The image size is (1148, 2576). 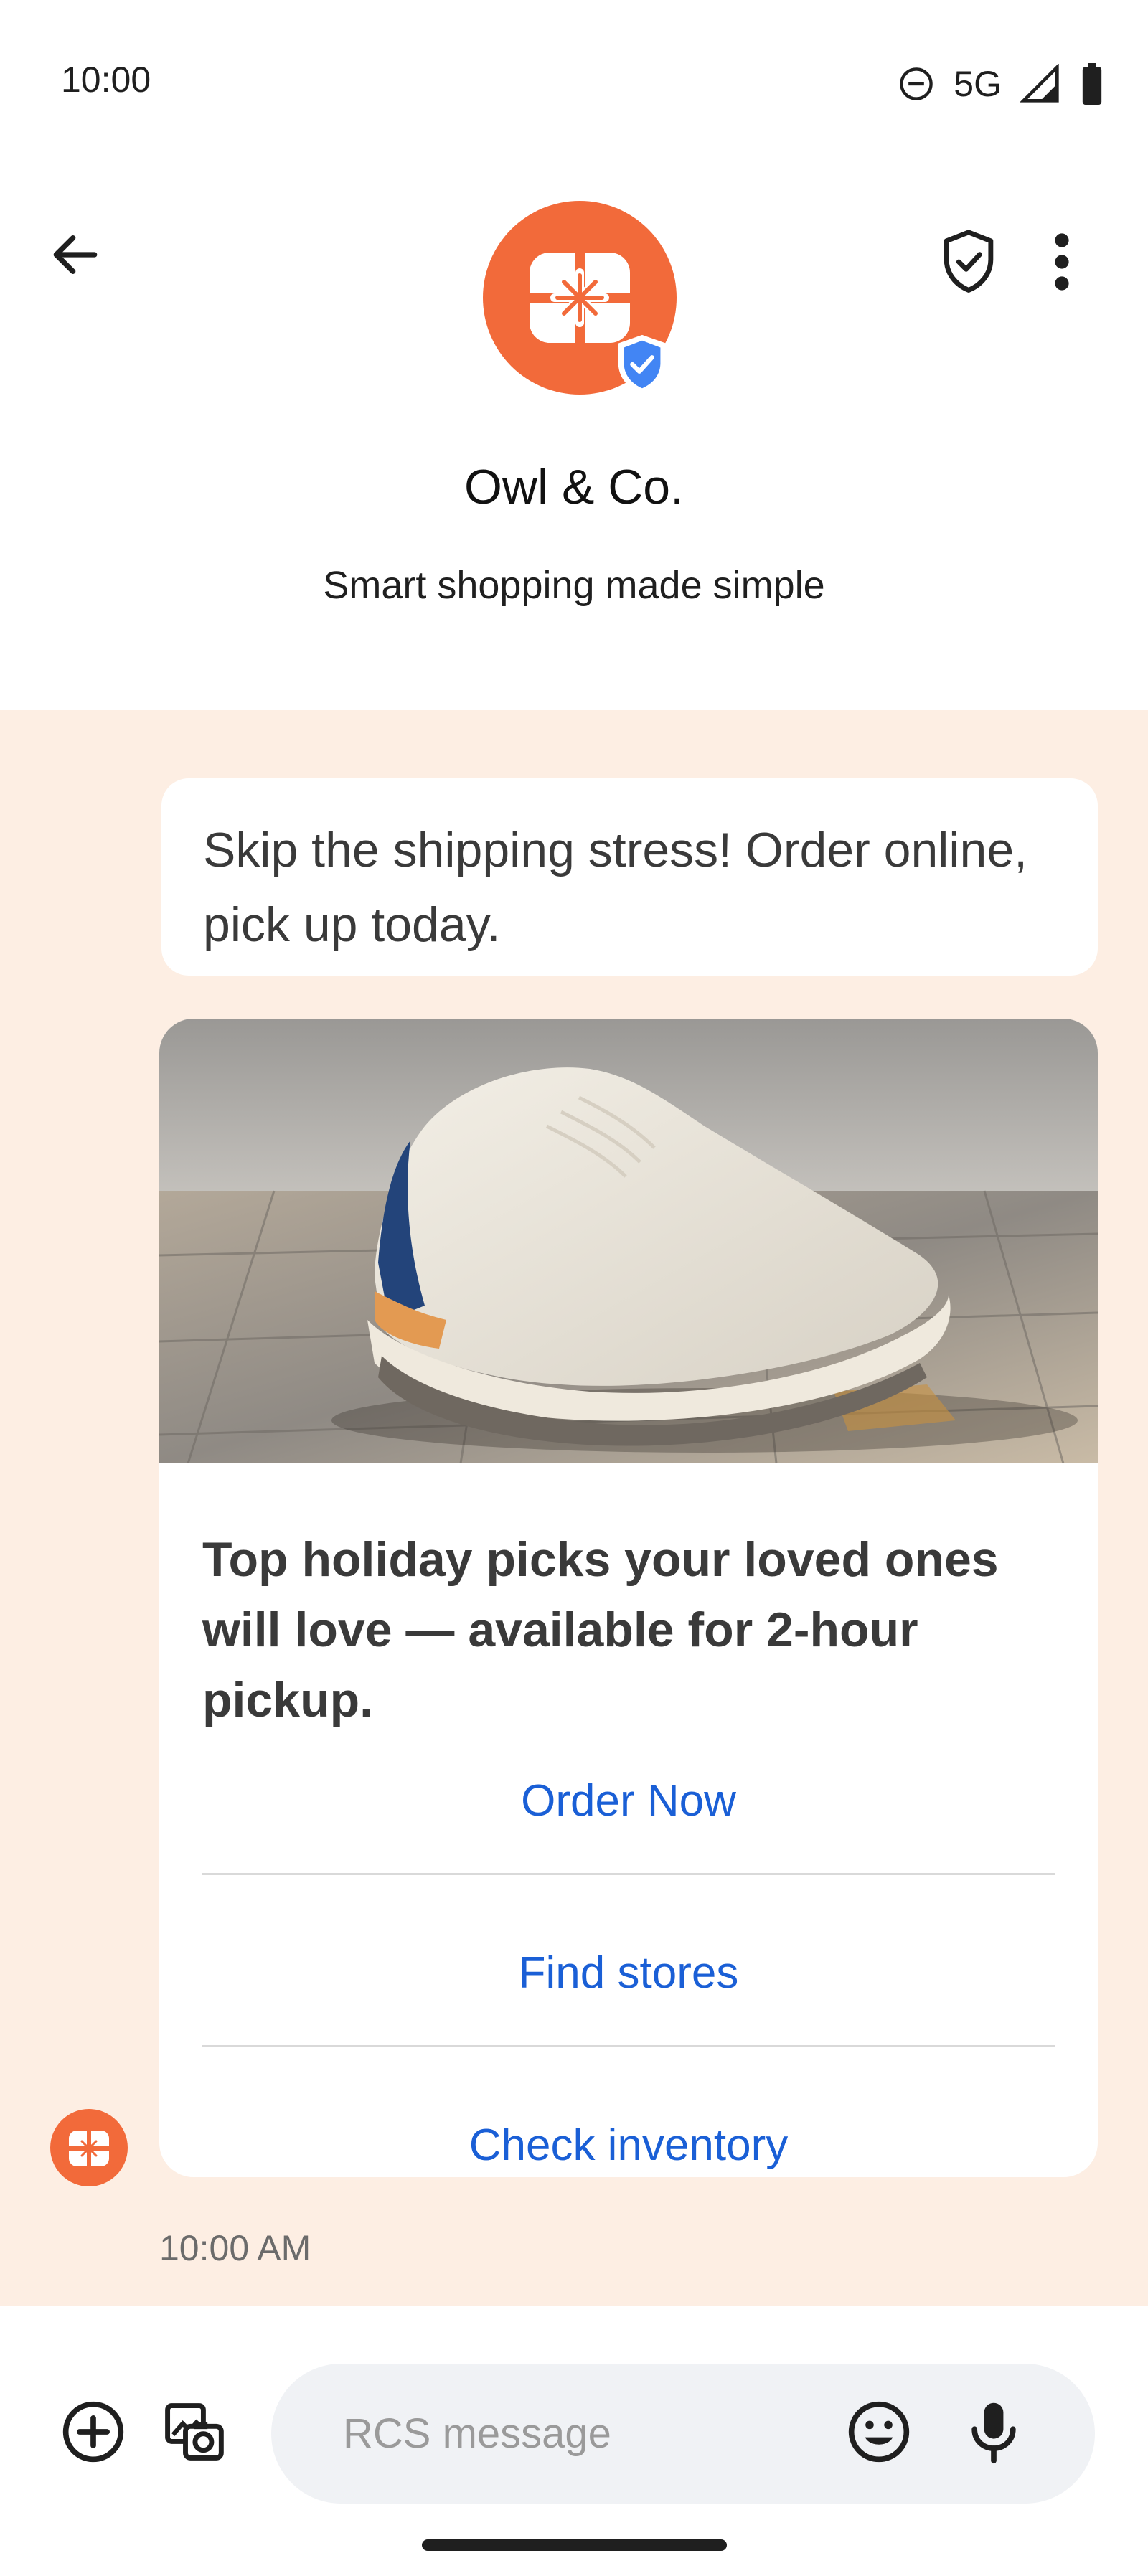 What do you see at coordinates (1092, 84) in the screenshot?
I see `battery-icon` at bounding box center [1092, 84].